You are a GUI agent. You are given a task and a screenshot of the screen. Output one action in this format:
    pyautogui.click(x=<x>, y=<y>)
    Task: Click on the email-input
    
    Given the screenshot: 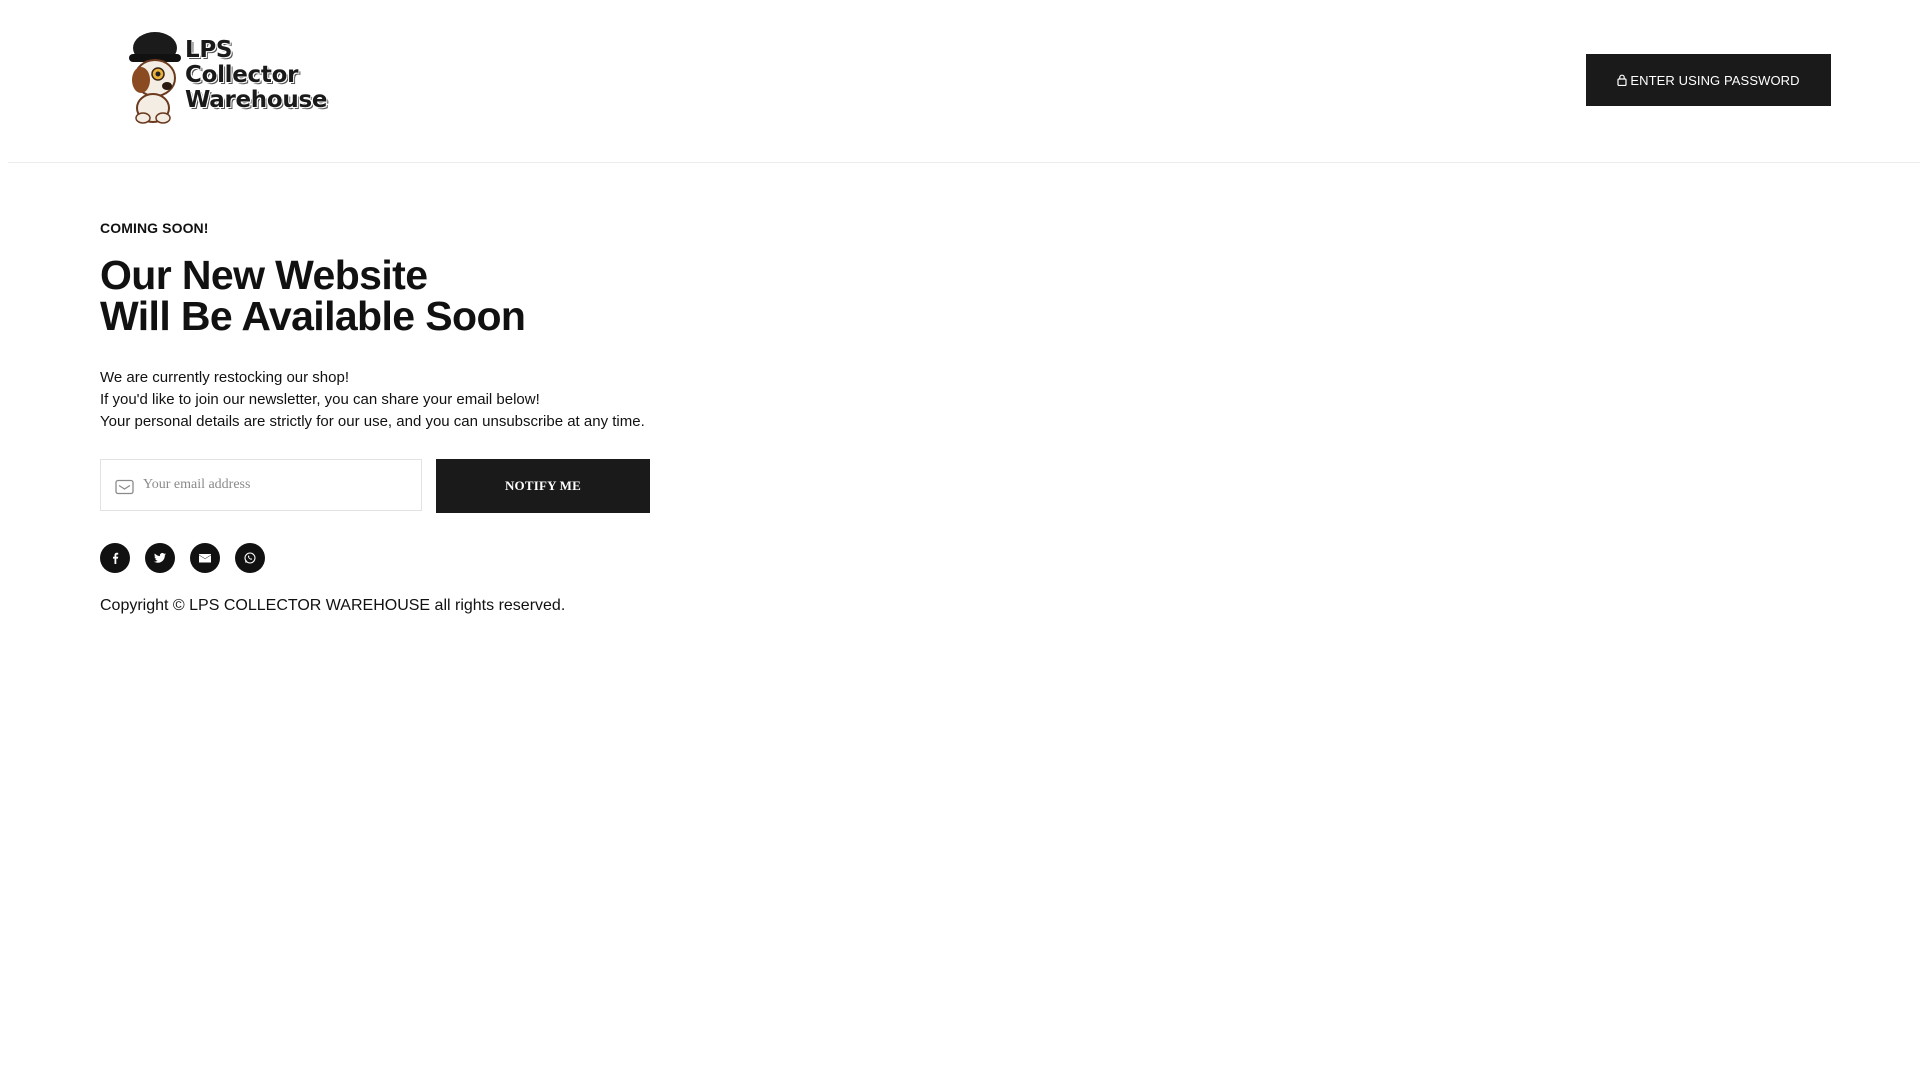 What is the action you would take?
    pyautogui.click(x=273, y=485)
    